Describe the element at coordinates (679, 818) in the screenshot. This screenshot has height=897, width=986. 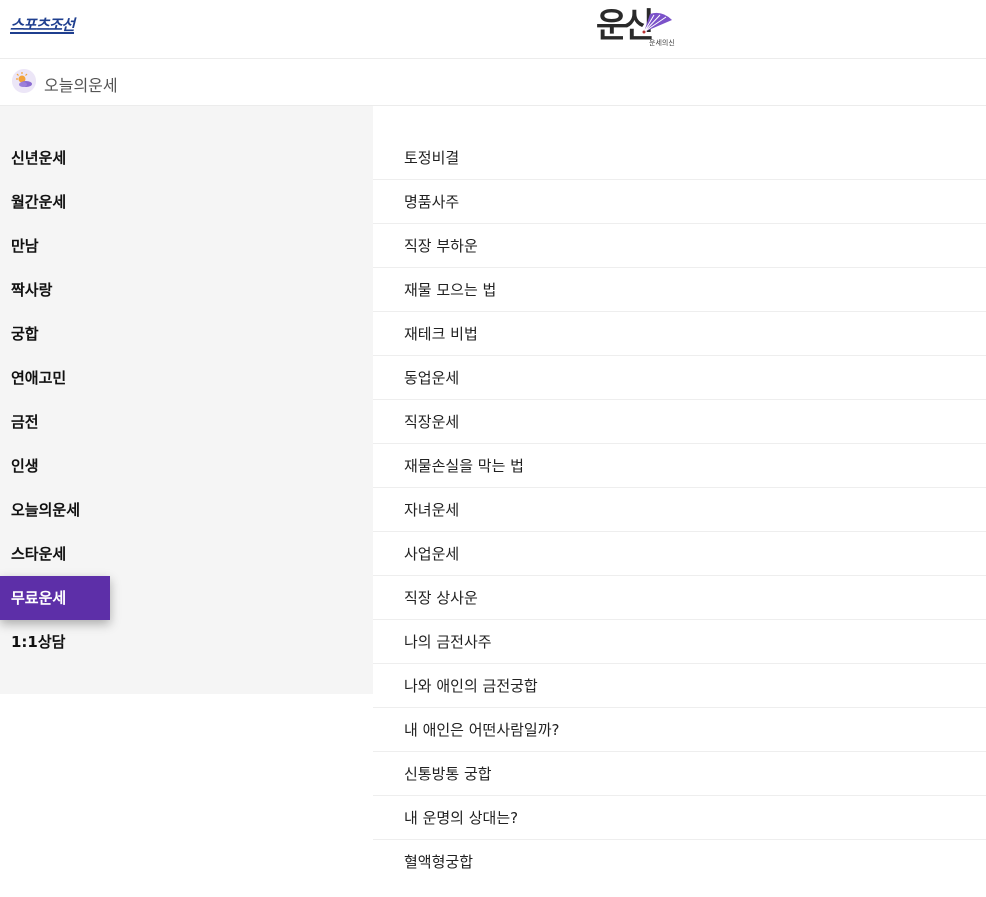
I see `list-item: 내 운명의 상대는?` at that location.